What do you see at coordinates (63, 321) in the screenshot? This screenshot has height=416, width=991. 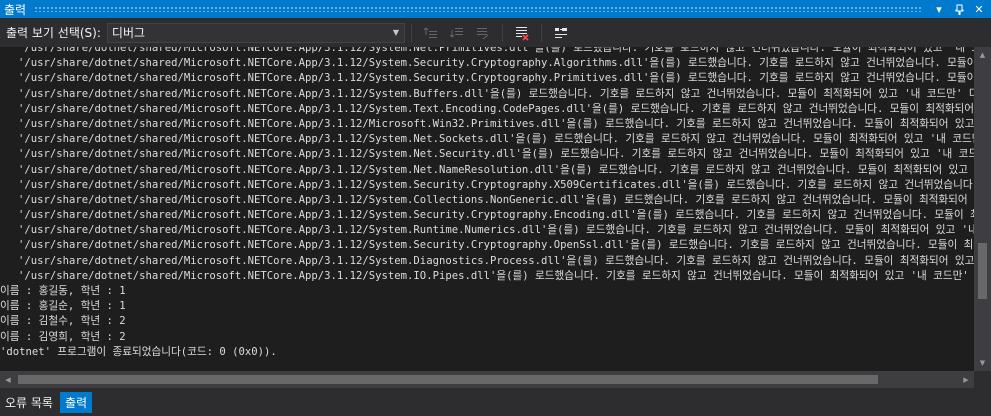 I see `output-line: 이름 : 김철수, 학년 : 2` at bounding box center [63, 321].